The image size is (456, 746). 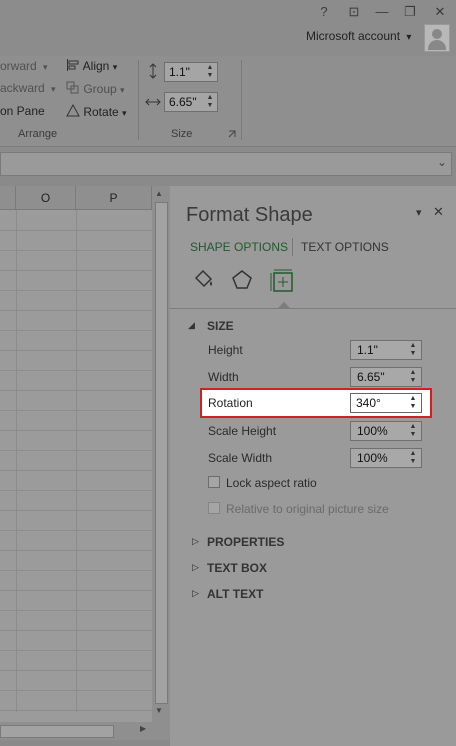 I want to click on vertical-scrollbar: ▲ ▼, so click(x=161, y=454).